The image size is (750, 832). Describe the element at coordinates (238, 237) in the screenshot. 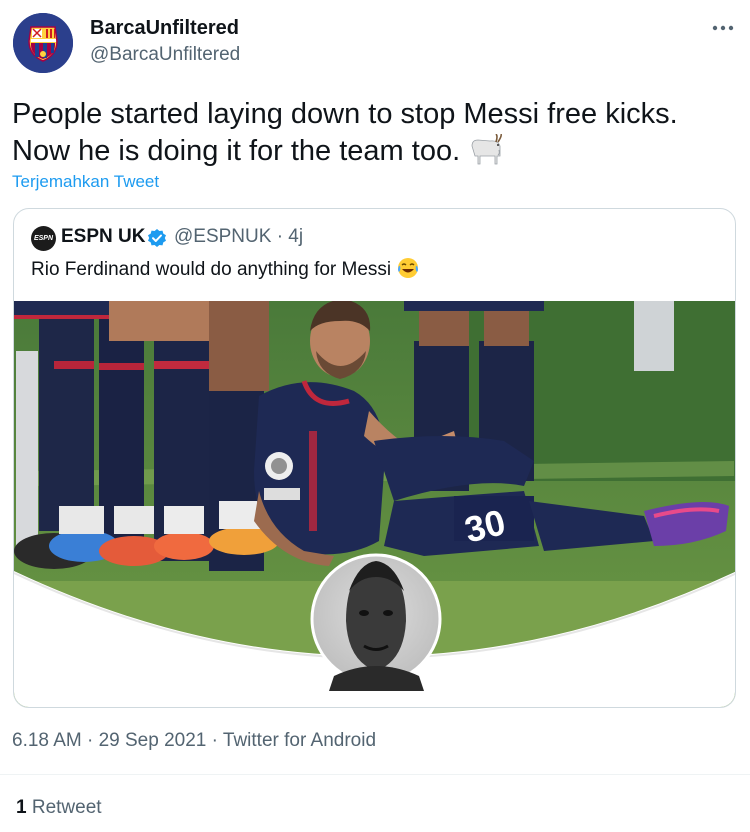

I see `quoted-author-handle: @ESPNUK · 4j` at that location.